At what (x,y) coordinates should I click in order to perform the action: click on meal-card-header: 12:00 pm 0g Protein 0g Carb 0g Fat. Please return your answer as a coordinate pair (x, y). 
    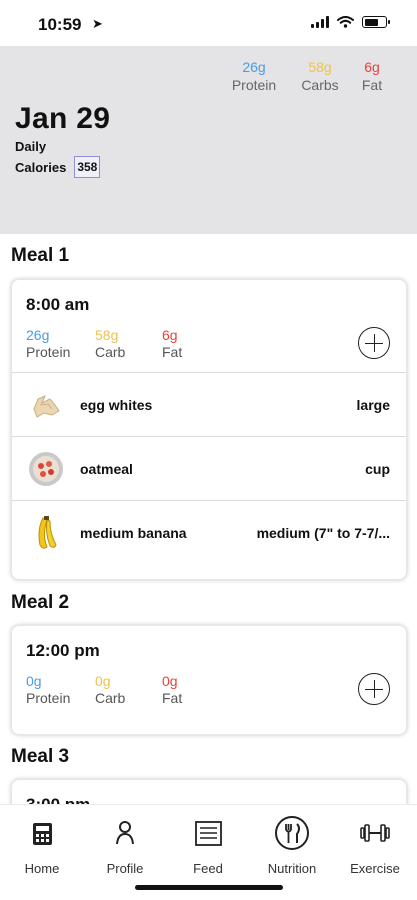
    Looking at the image, I should click on (209, 672).